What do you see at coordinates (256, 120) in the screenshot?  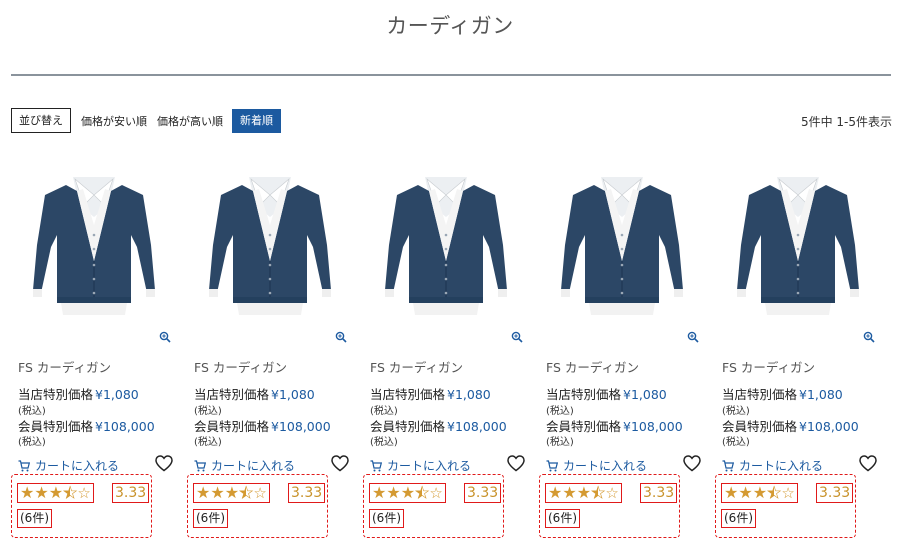 I see `sort-option-newest: 新着順` at bounding box center [256, 120].